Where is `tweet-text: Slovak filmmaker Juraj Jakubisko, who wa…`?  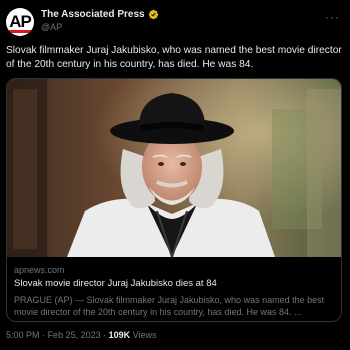 tweet-text: Slovak filmmaker Juraj Jakubisko, who wa… is located at coordinates (174, 57).